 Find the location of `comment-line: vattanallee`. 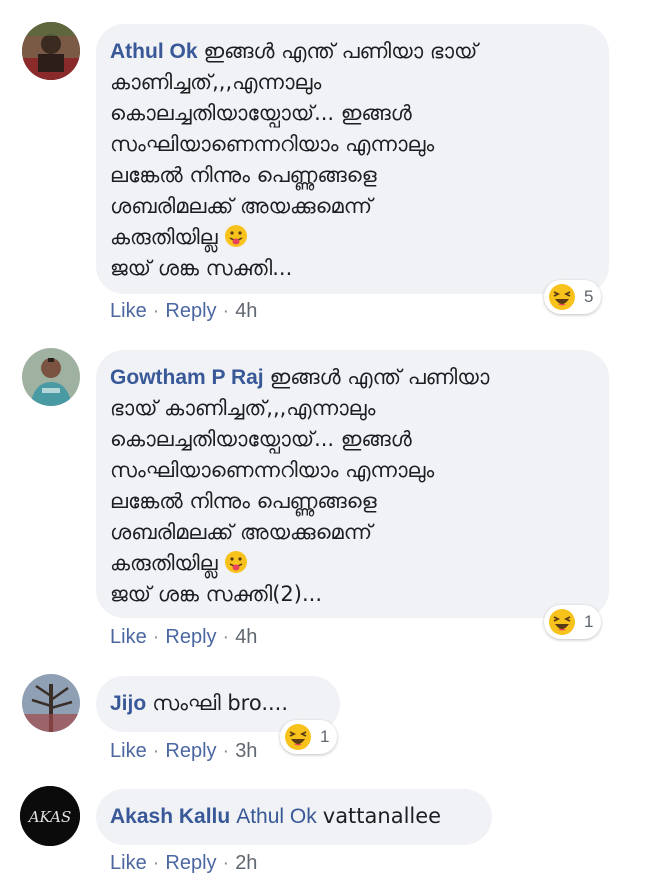

comment-line: vattanallee is located at coordinates (382, 816).